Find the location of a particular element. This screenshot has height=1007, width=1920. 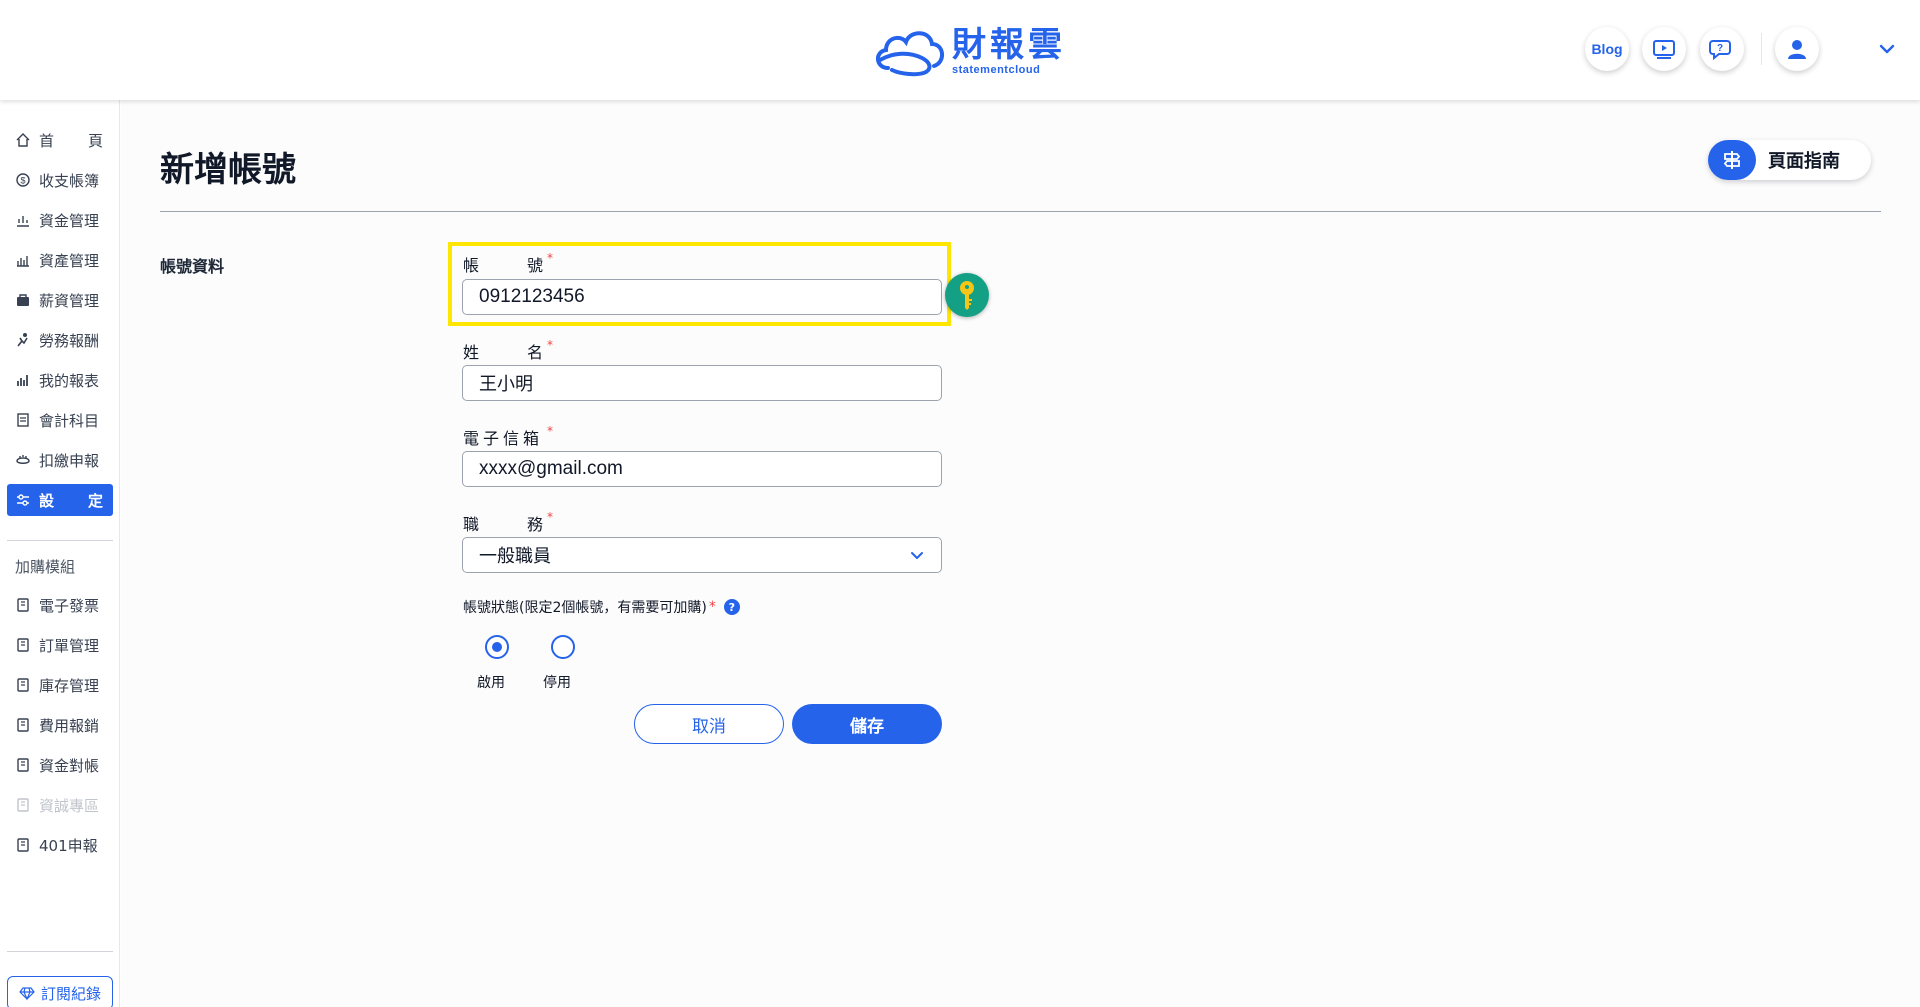

help-chat-icon: ? is located at coordinates (1720, 50).